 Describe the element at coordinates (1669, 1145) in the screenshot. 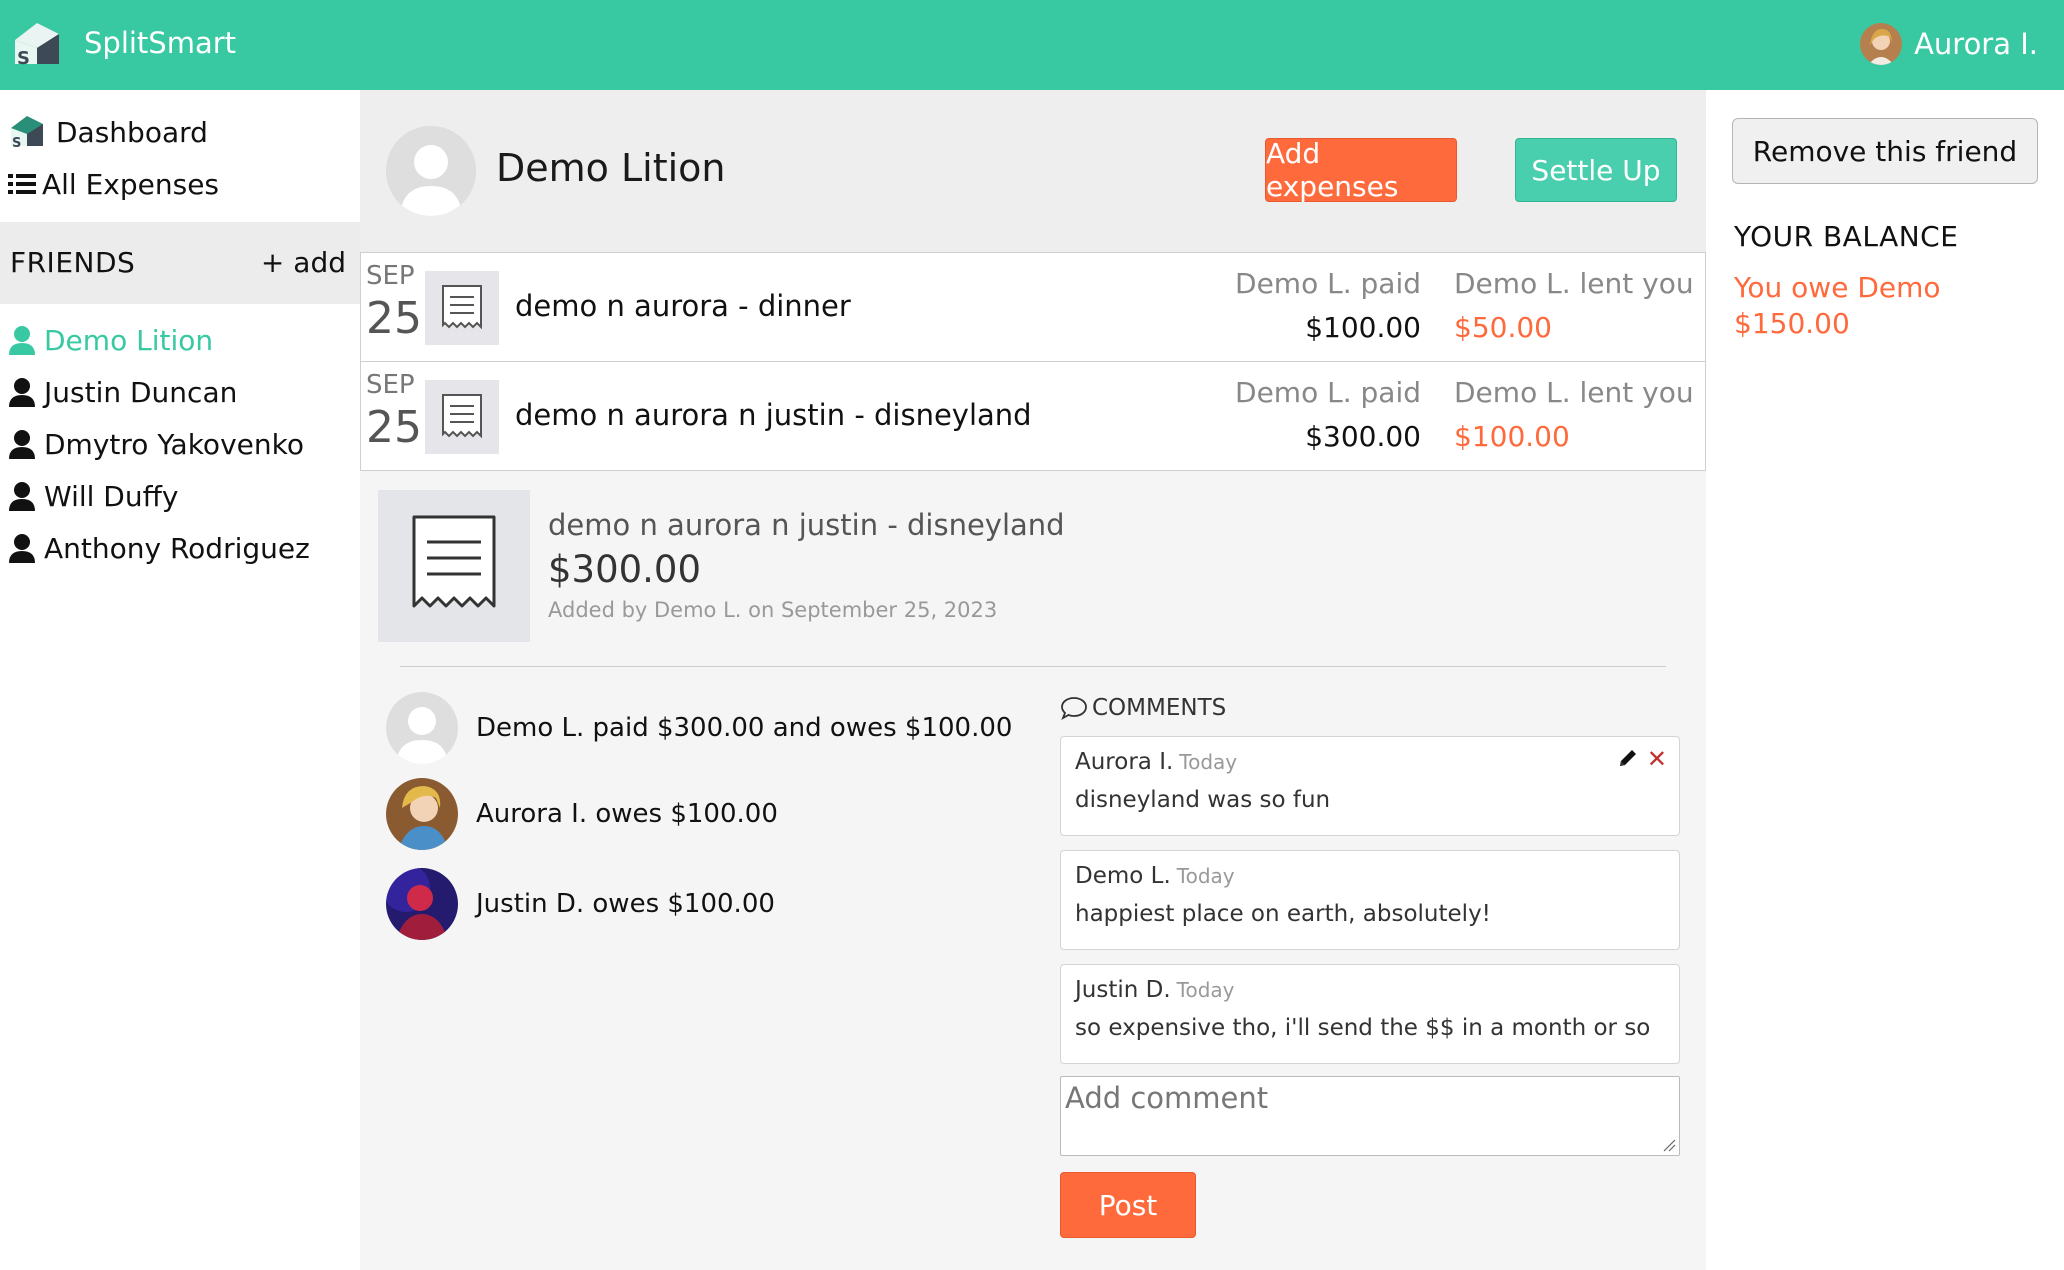

I see `resize-handle-icon` at that location.